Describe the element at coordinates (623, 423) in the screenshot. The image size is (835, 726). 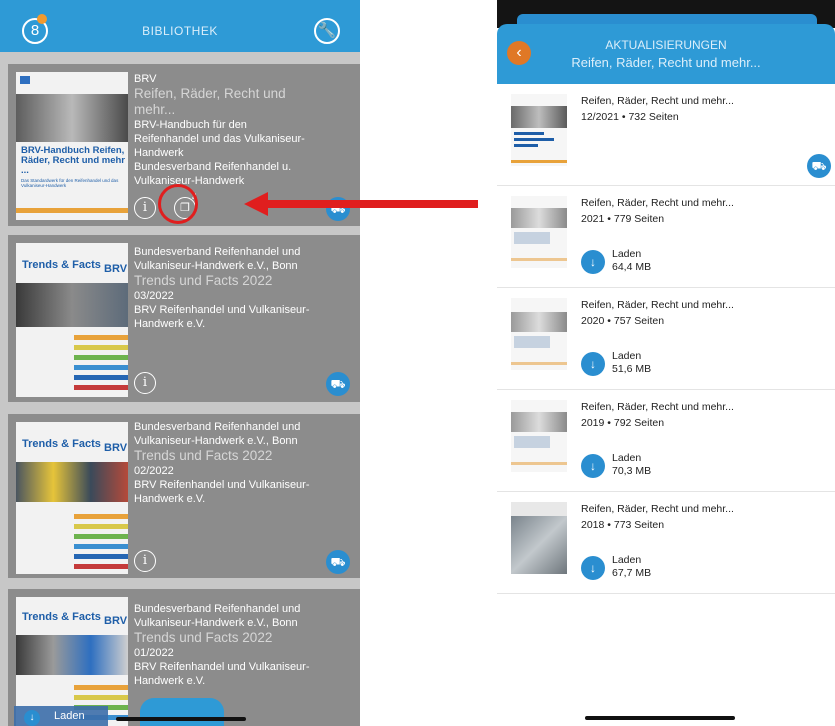
I see `edition-meta: 2019 • 792 Seiten` at that location.